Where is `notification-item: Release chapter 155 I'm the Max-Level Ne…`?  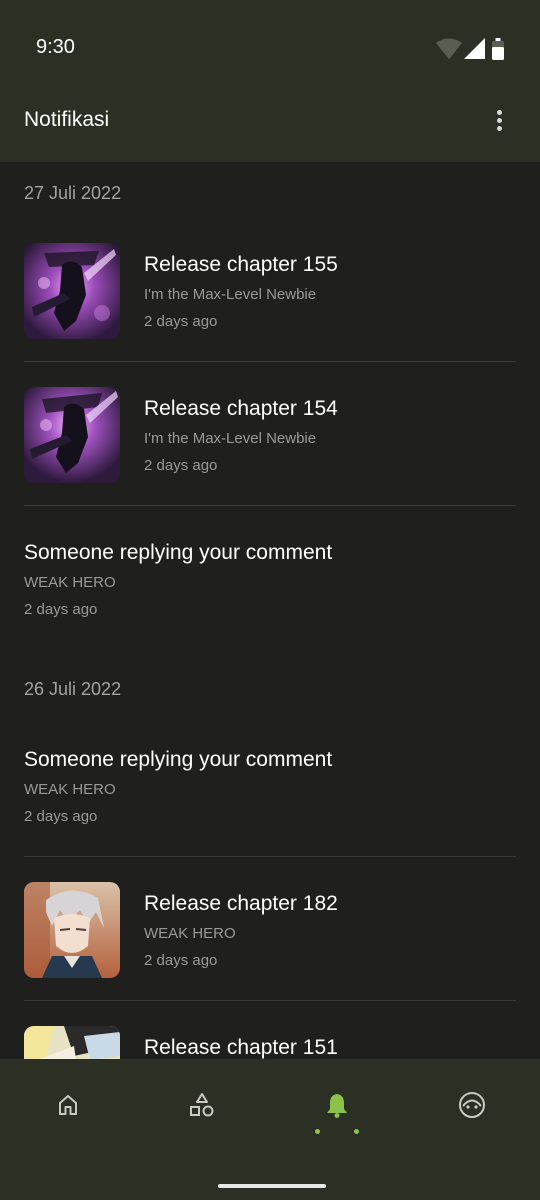 notification-item: Release chapter 155 I'm the Max-Level Ne… is located at coordinates (270, 302).